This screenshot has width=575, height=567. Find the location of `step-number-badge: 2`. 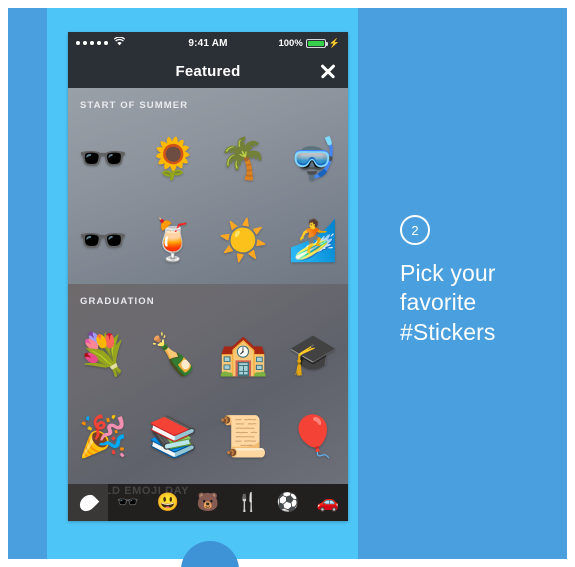

step-number-badge: 2 is located at coordinates (415, 230).